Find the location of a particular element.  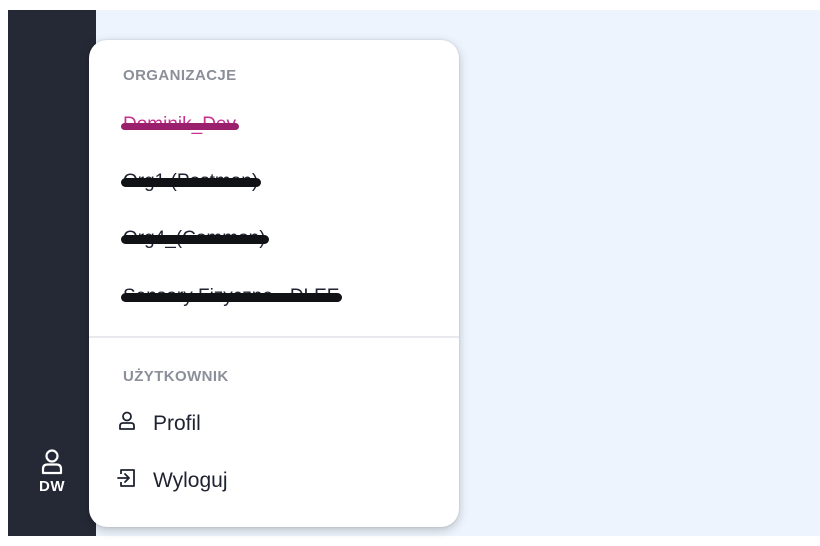

profile-label: Profil is located at coordinates (177, 423).